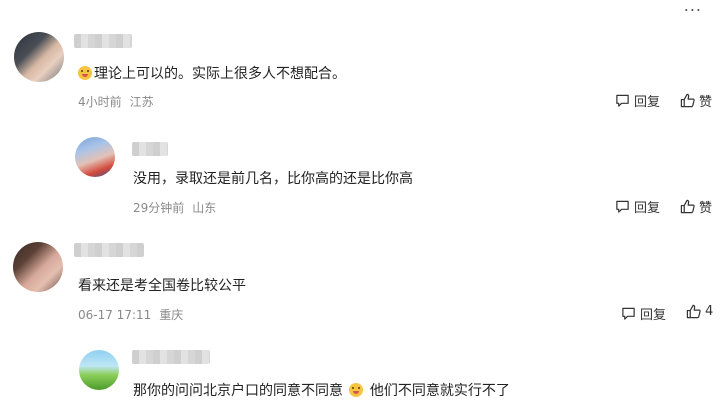 This screenshot has width=724, height=407. I want to click on comment-text: 没用，录取还是前几名，比你高的还是比你高, so click(273, 179).